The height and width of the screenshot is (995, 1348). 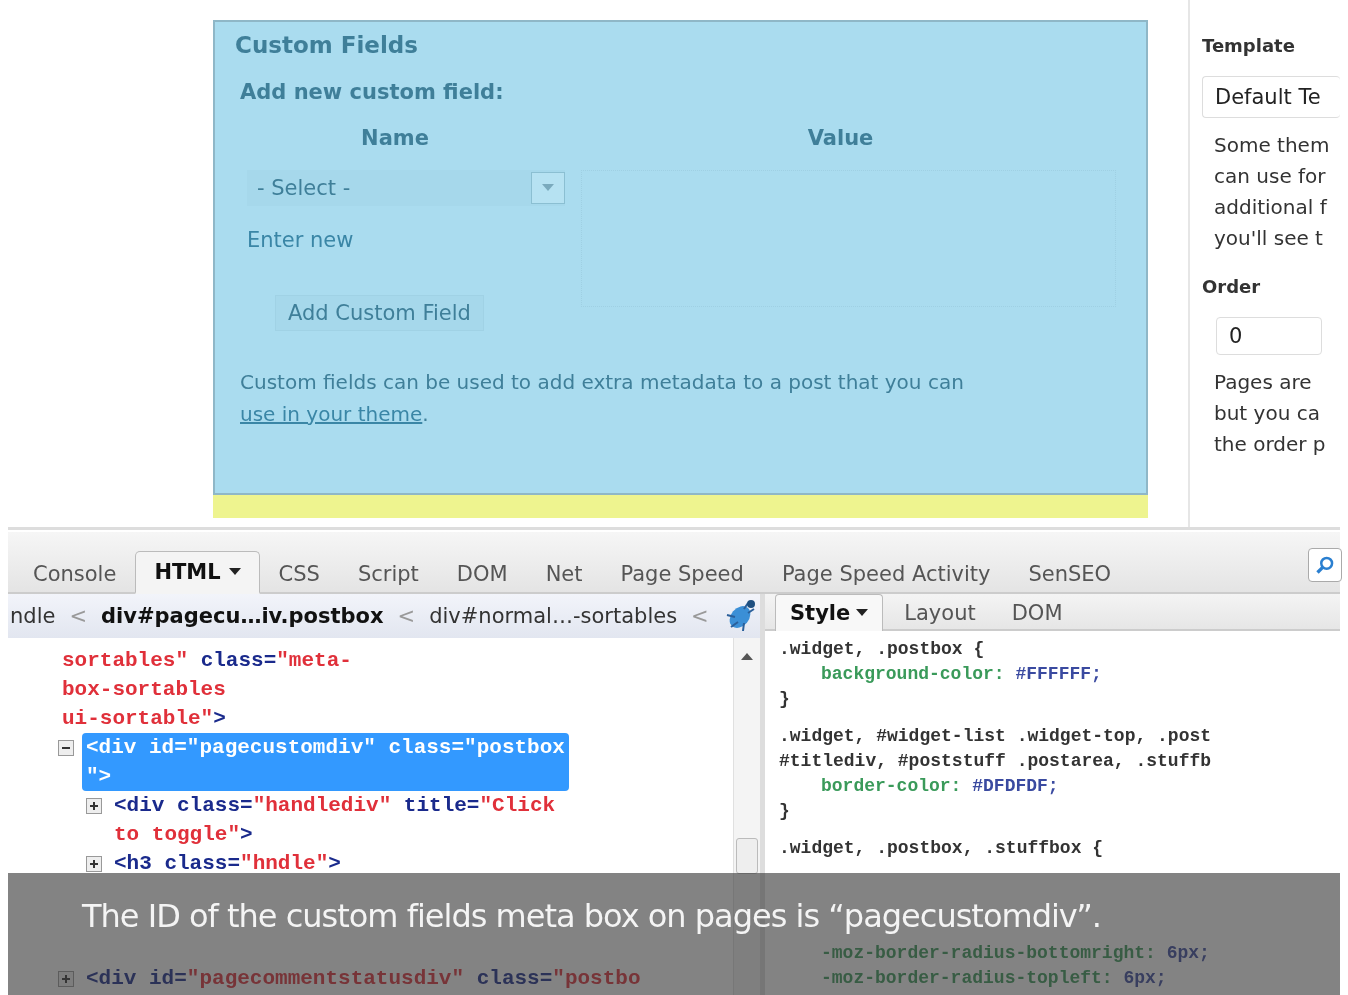 I want to click on panel-tab: SenSEO, so click(x=1070, y=573).